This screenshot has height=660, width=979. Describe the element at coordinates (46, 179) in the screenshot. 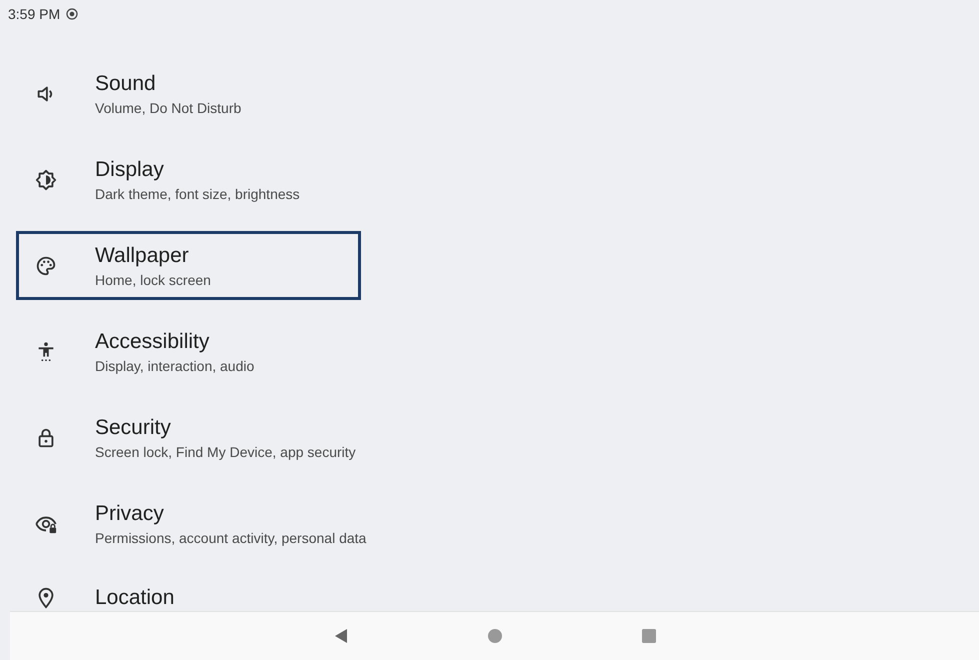

I see `brightness-icon` at that location.